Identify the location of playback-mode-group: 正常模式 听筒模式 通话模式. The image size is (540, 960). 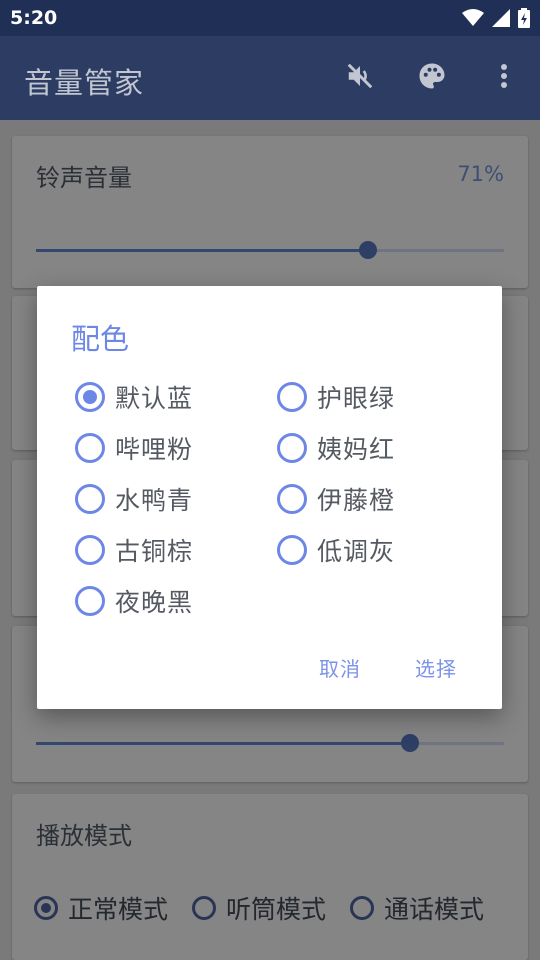
(271, 908).